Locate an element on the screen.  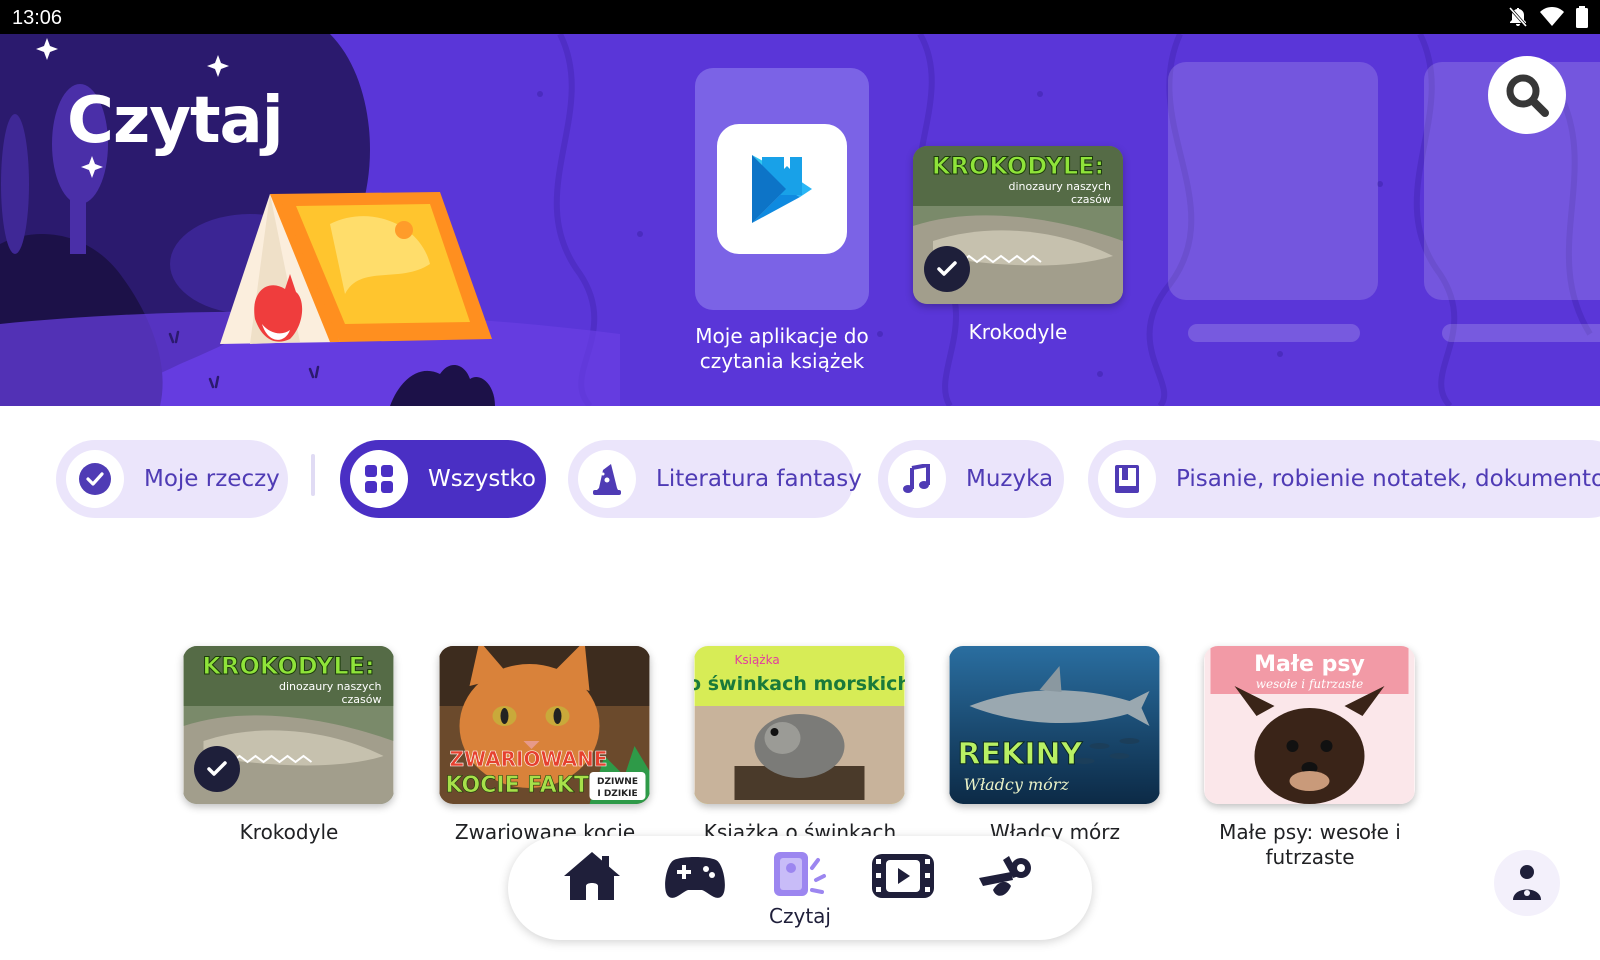
book-tile-rekiny: REKINY Władcy mórz is located at coordinates (1054, 725).